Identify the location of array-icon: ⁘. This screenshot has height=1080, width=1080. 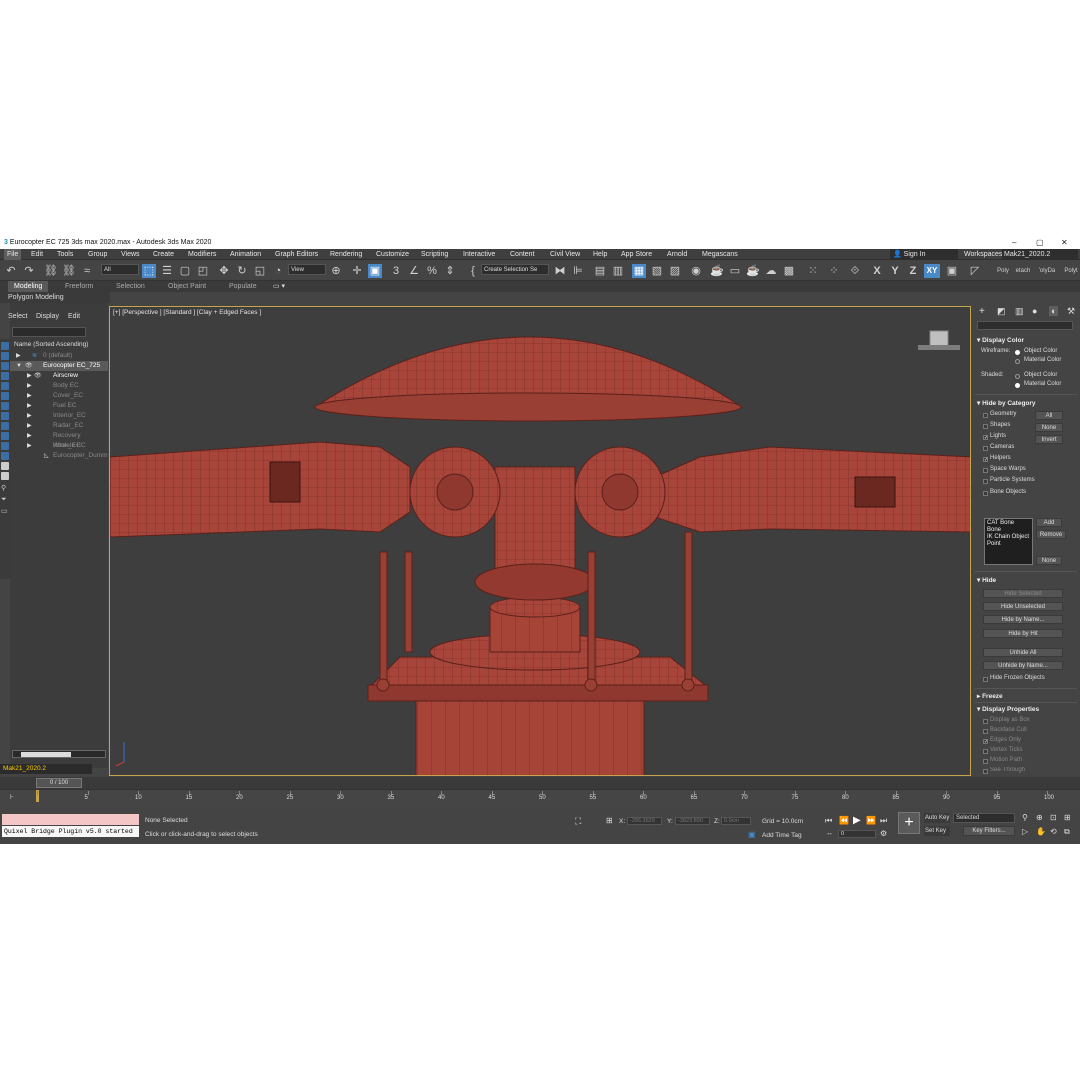
(834, 271).